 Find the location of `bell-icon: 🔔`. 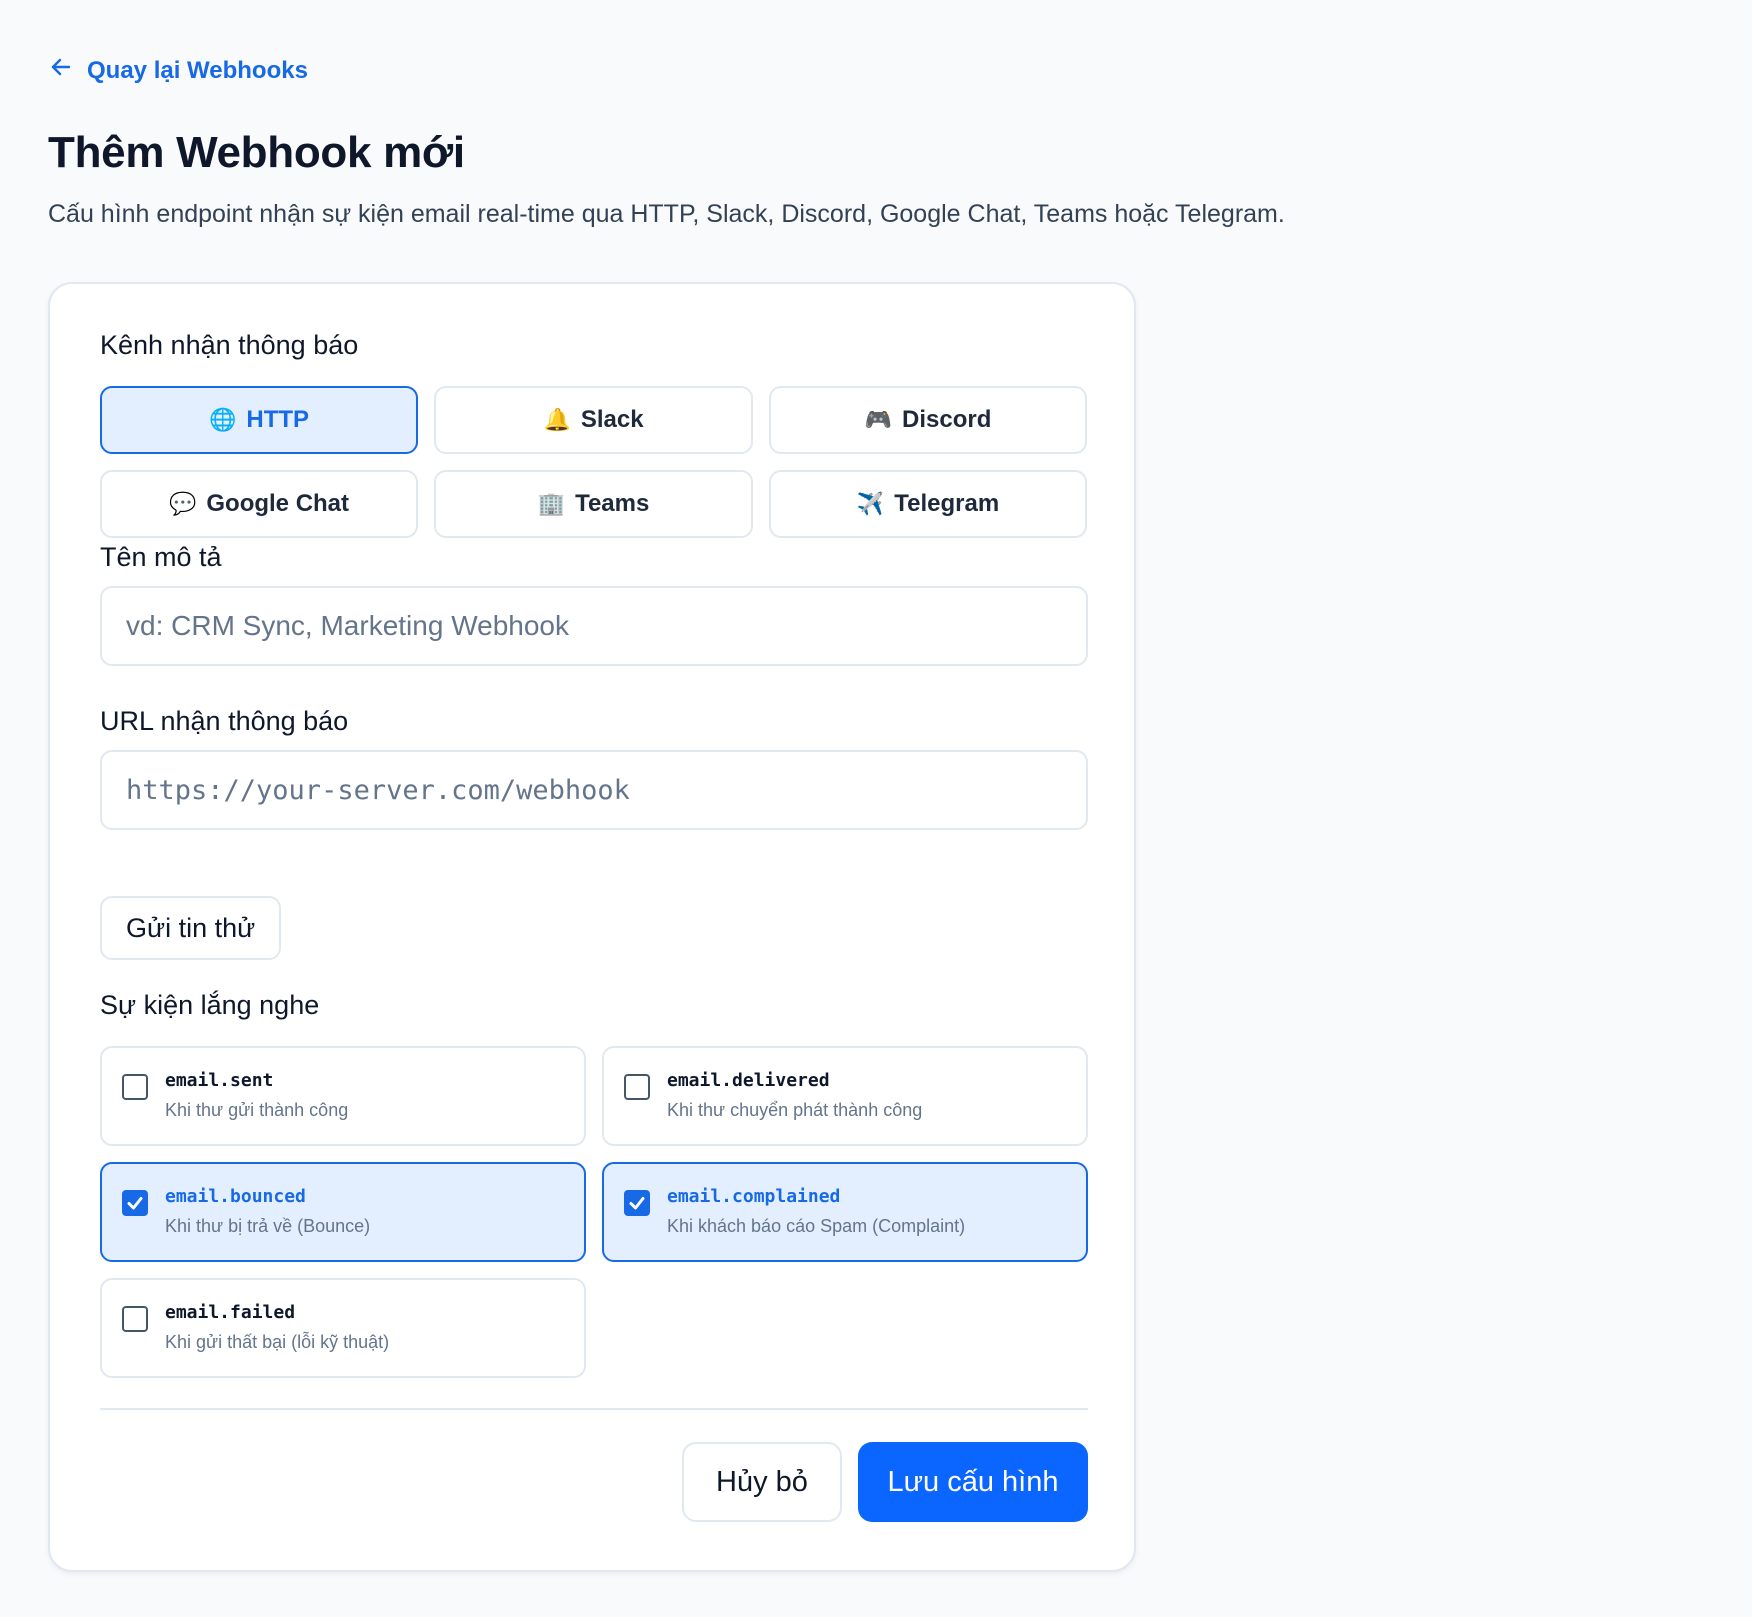

bell-icon: 🔔 is located at coordinates (557, 419).